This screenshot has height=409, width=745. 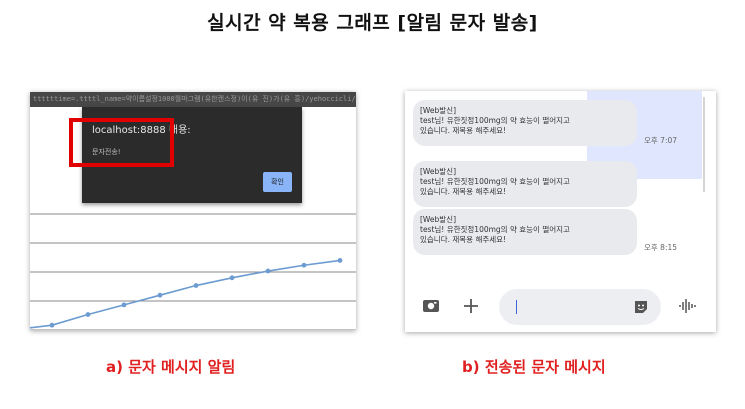 I want to click on voice-icon, so click(x=687, y=308).